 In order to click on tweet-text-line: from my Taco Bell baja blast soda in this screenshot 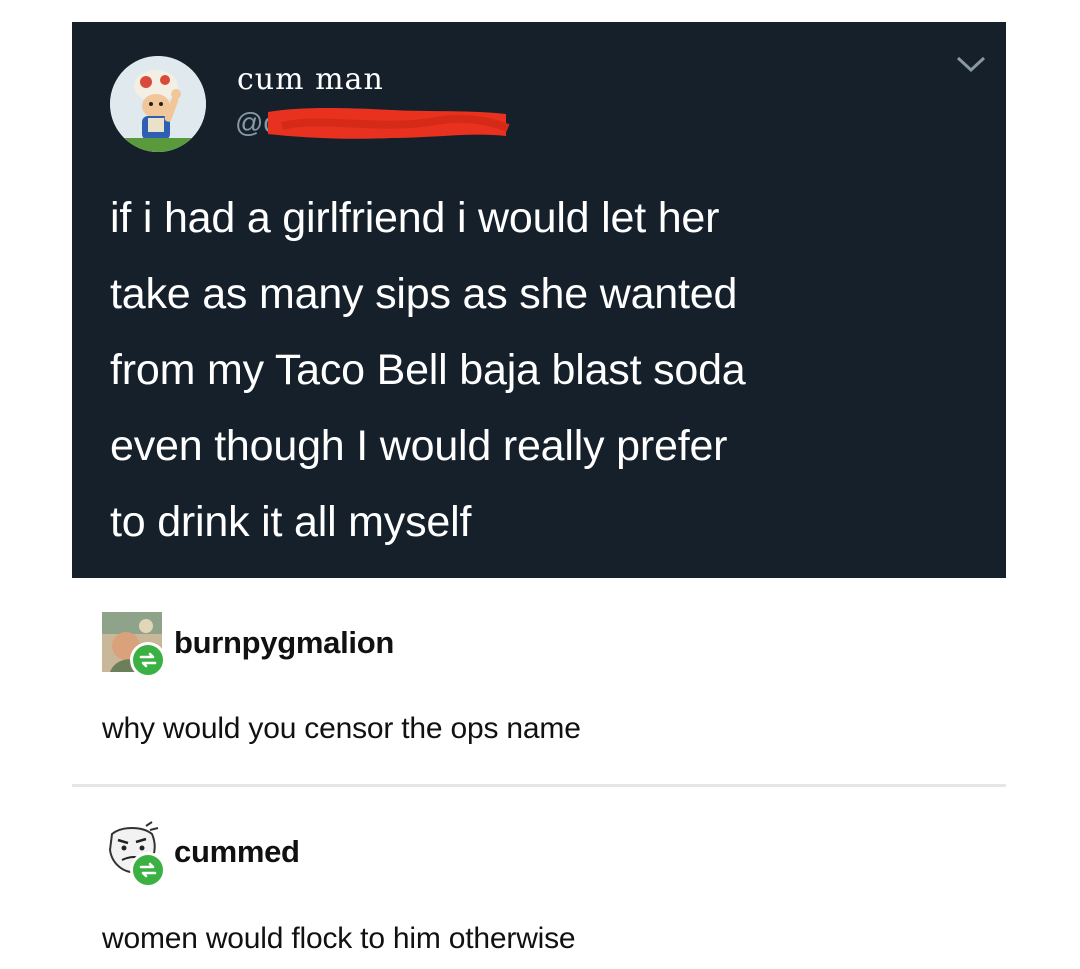, I will do `click(428, 370)`.